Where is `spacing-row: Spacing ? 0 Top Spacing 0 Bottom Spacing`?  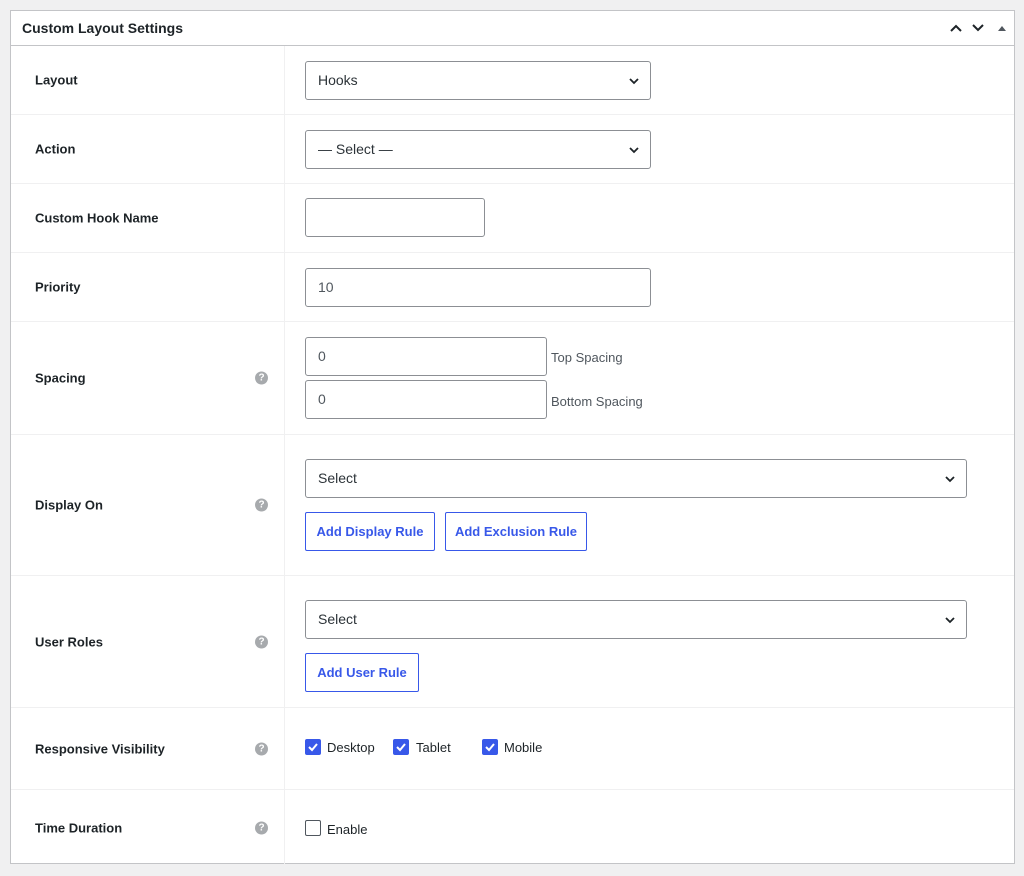
spacing-row: Spacing ? 0 Top Spacing 0 Bottom Spacing is located at coordinates (512, 378).